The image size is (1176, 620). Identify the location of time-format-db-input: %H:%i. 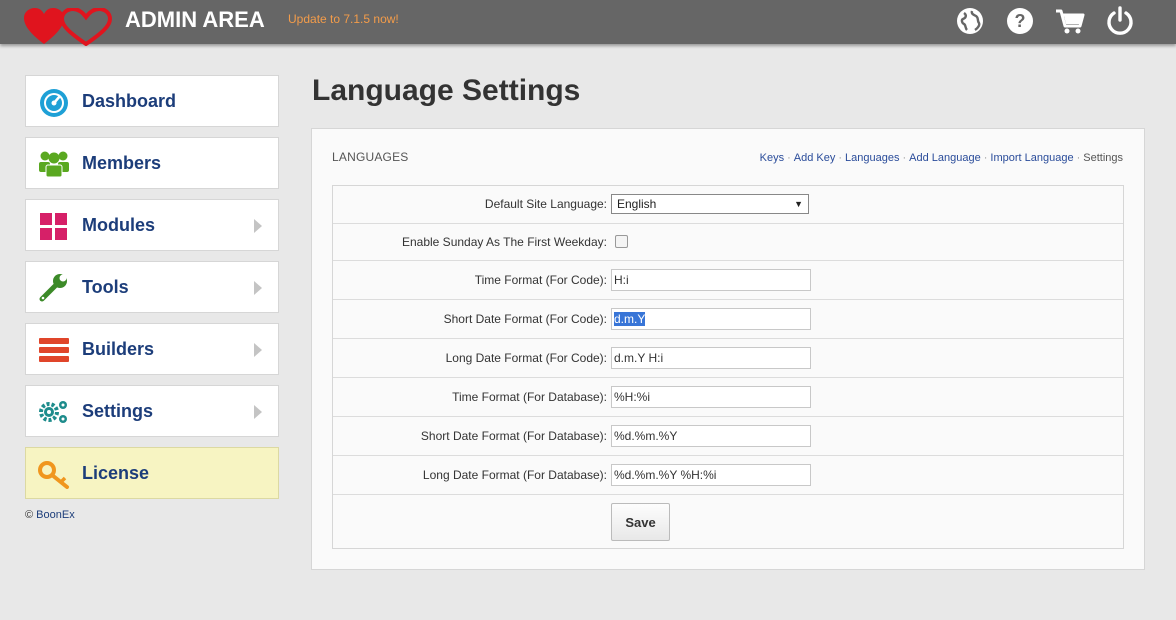
(711, 397).